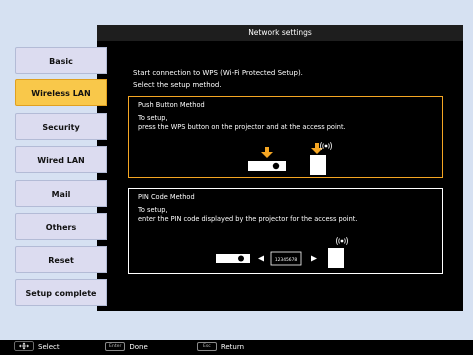 The image size is (473, 355). Describe the element at coordinates (61, 92) in the screenshot. I see `tab-wireless-lan: Wireless LAN` at that location.